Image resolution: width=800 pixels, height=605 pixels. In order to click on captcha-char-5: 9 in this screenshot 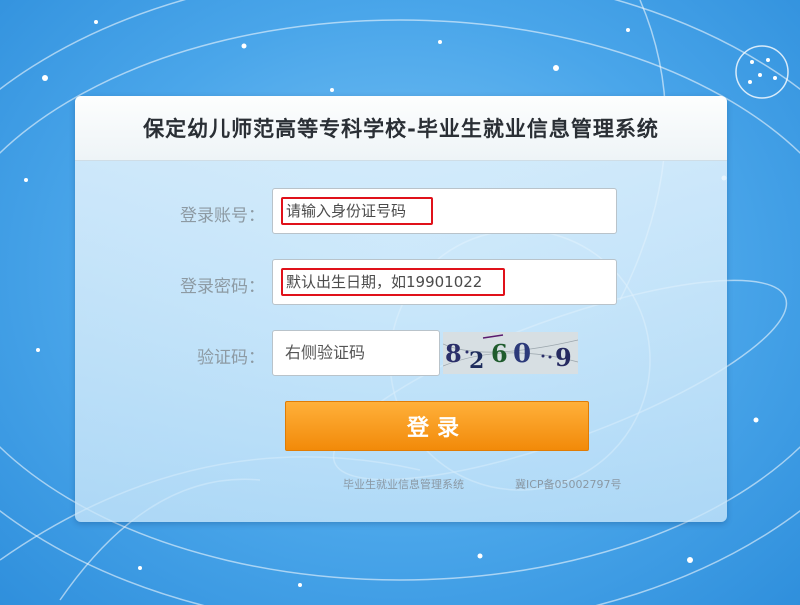, I will do `click(563, 357)`.